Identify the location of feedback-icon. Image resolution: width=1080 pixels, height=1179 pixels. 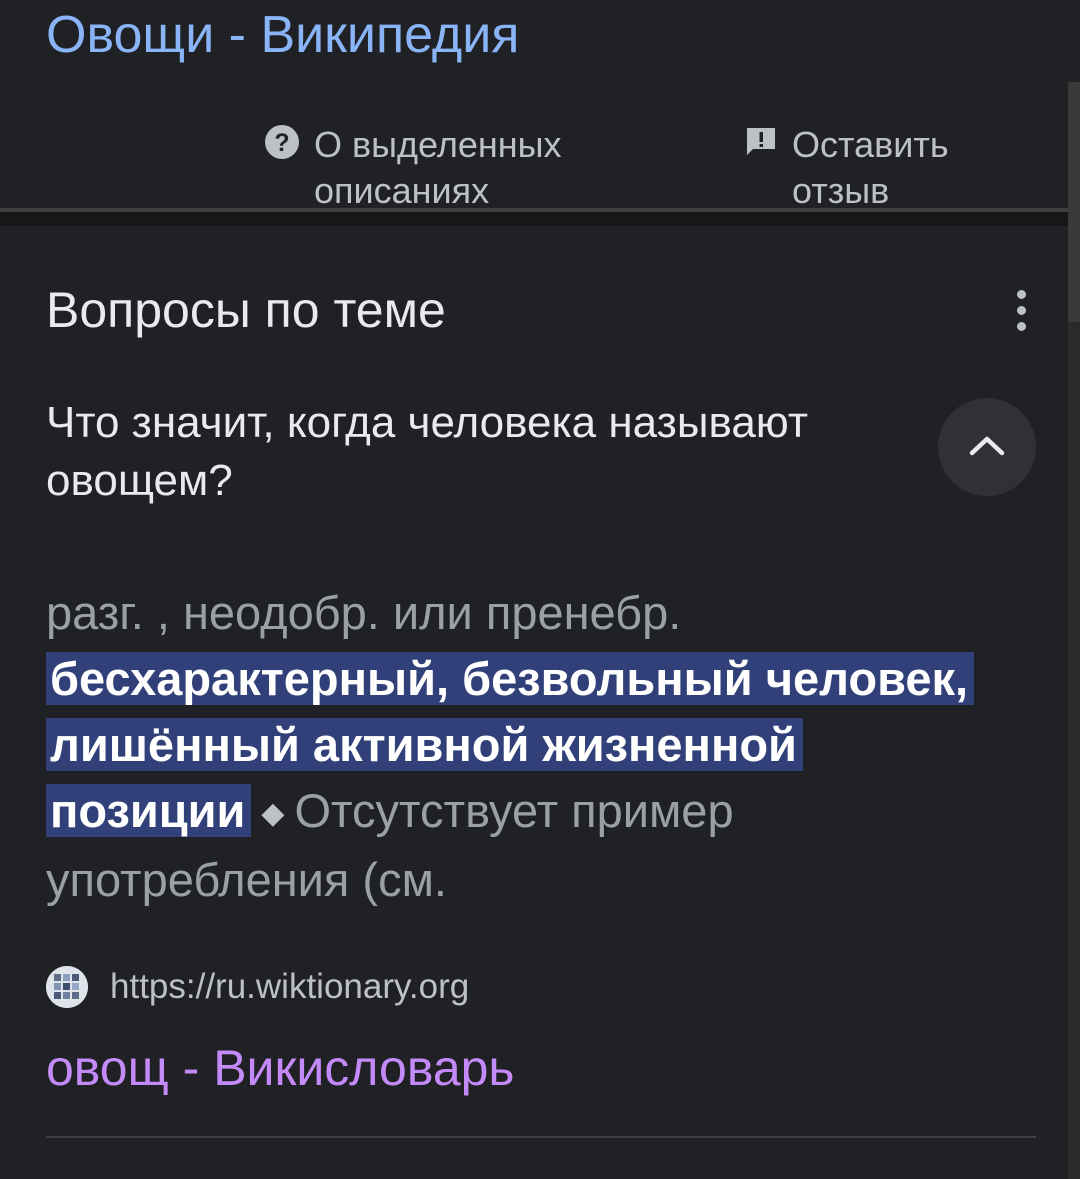
(761, 147).